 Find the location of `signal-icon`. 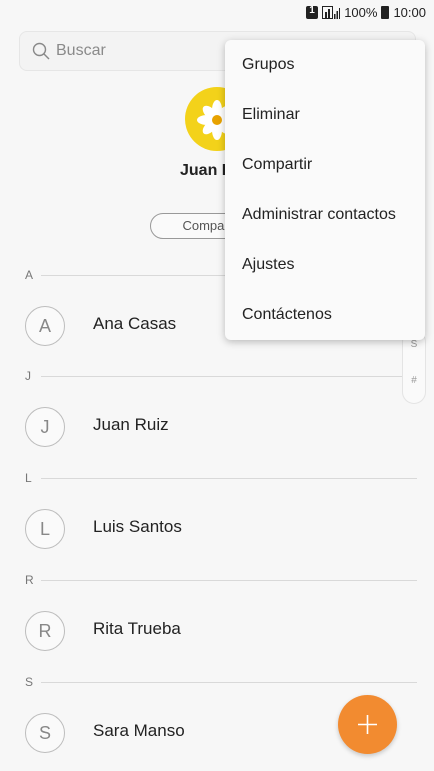

signal-icon is located at coordinates (331, 12).